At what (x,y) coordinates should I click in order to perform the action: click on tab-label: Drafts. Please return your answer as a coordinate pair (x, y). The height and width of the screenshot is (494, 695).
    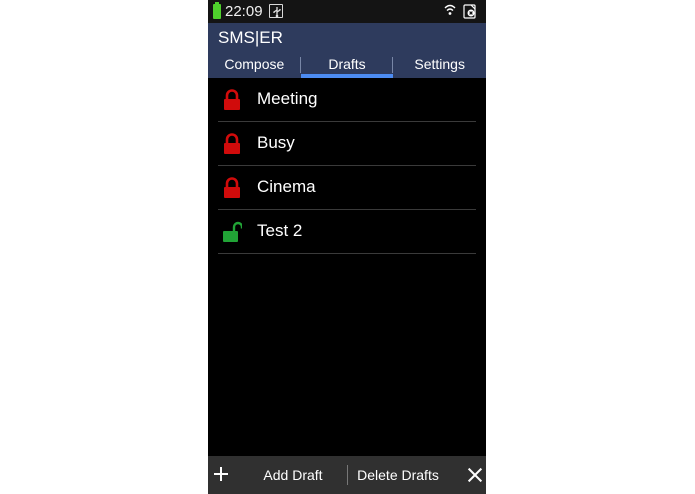
    Looking at the image, I should click on (347, 64).